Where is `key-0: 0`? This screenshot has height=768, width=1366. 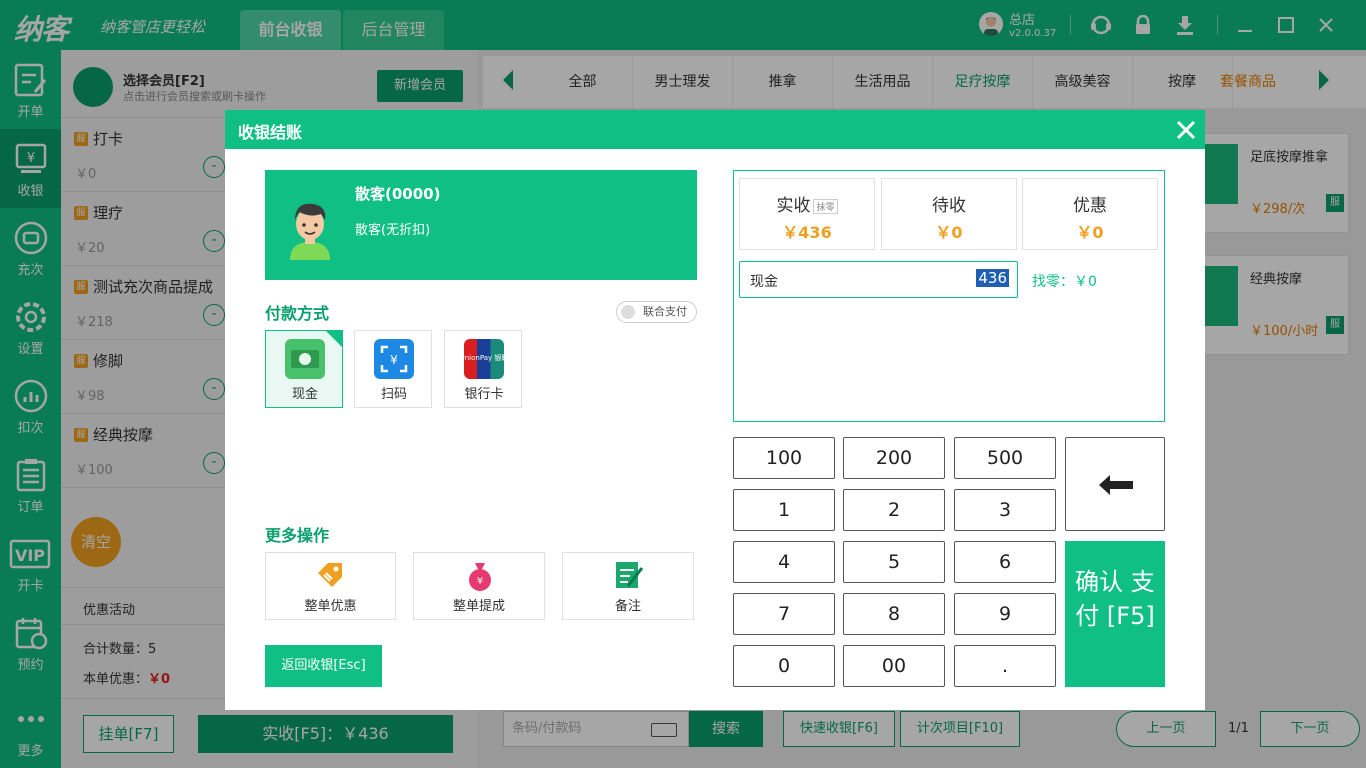 key-0: 0 is located at coordinates (784, 666).